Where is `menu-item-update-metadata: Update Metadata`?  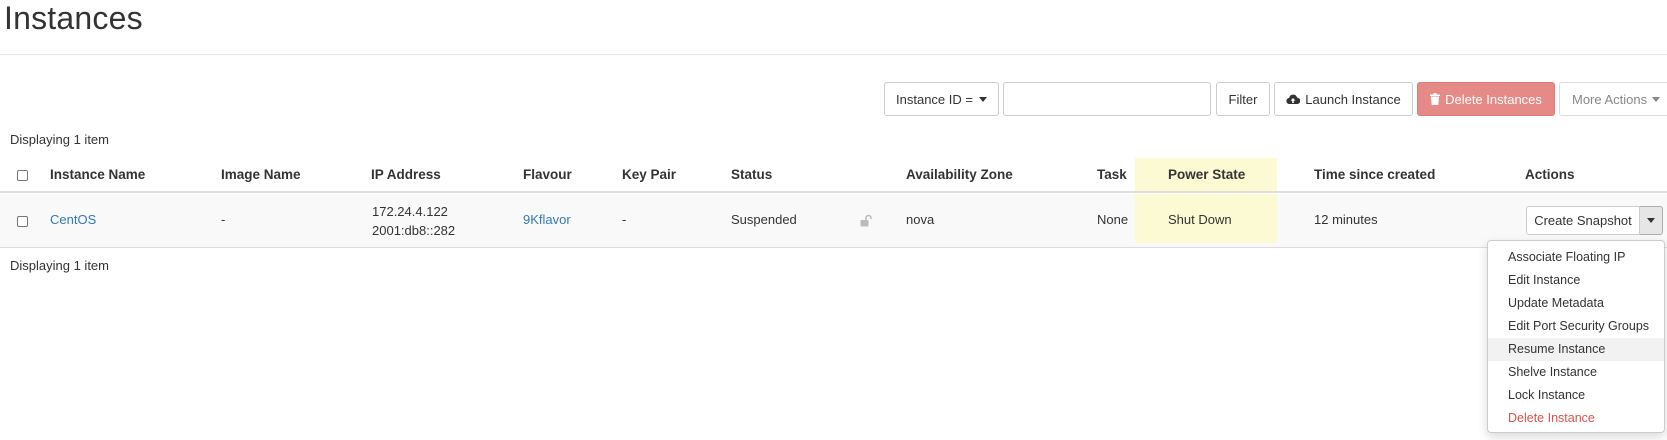
menu-item-update-metadata: Update Metadata is located at coordinates (1576, 303).